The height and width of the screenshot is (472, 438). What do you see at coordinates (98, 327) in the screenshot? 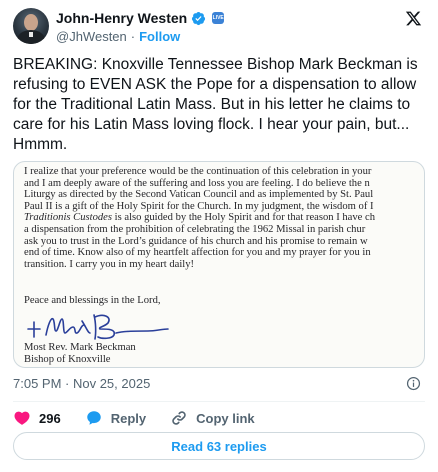
I see `handwritten-signature` at bounding box center [98, 327].